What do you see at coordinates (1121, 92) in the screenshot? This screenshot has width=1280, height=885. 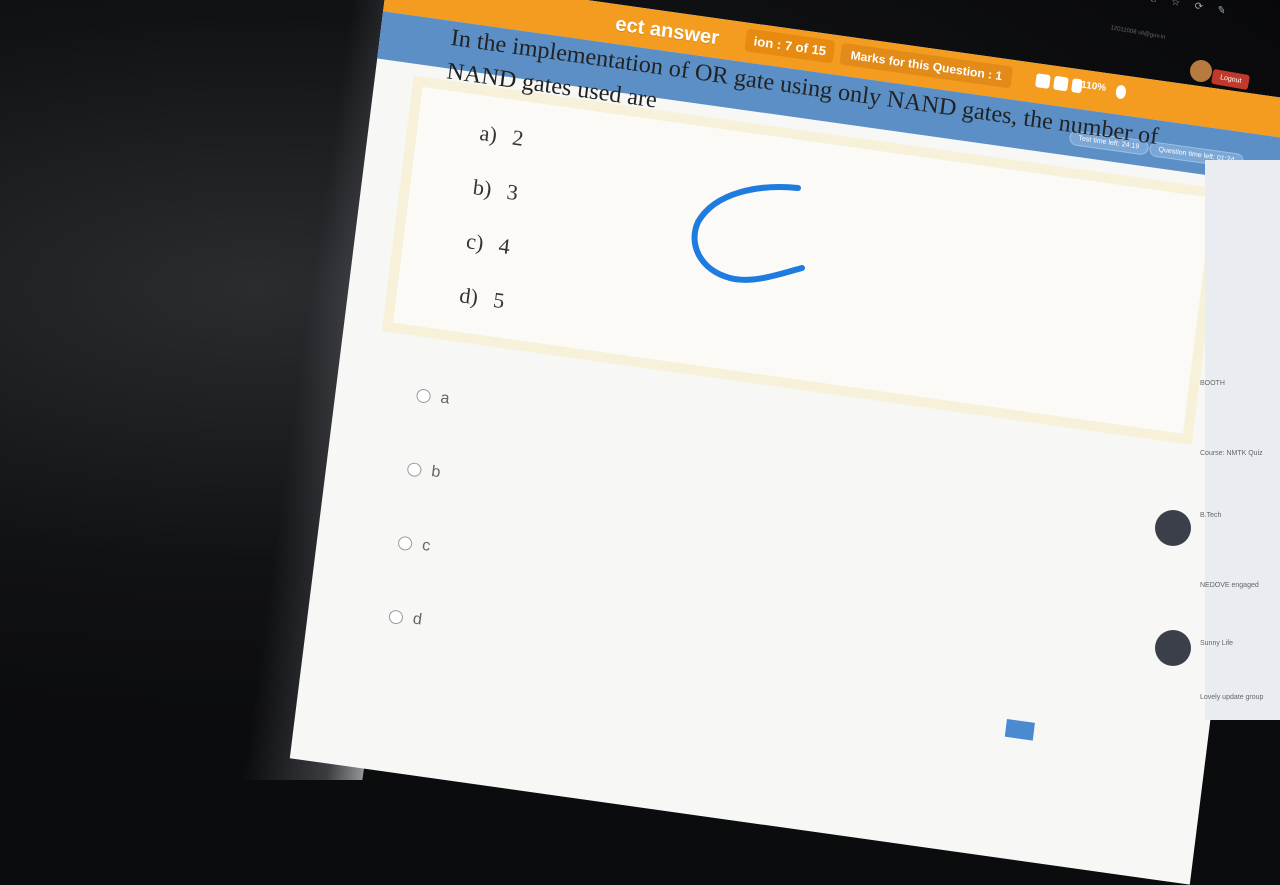 I see `zoom-in-icon` at bounding box center [1121, 92].